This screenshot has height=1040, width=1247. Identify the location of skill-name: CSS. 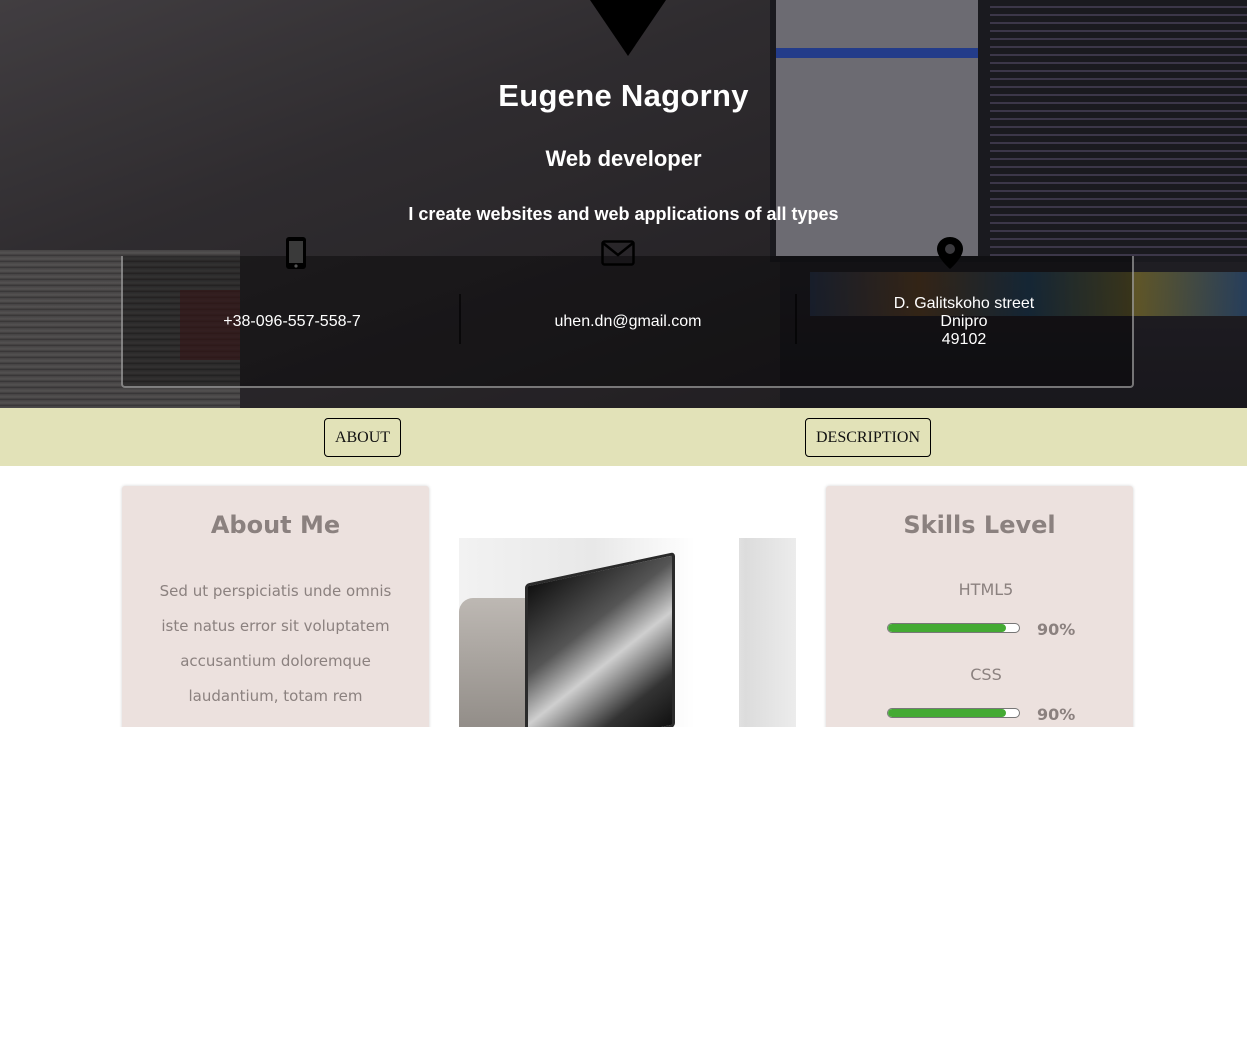
(986, 674).